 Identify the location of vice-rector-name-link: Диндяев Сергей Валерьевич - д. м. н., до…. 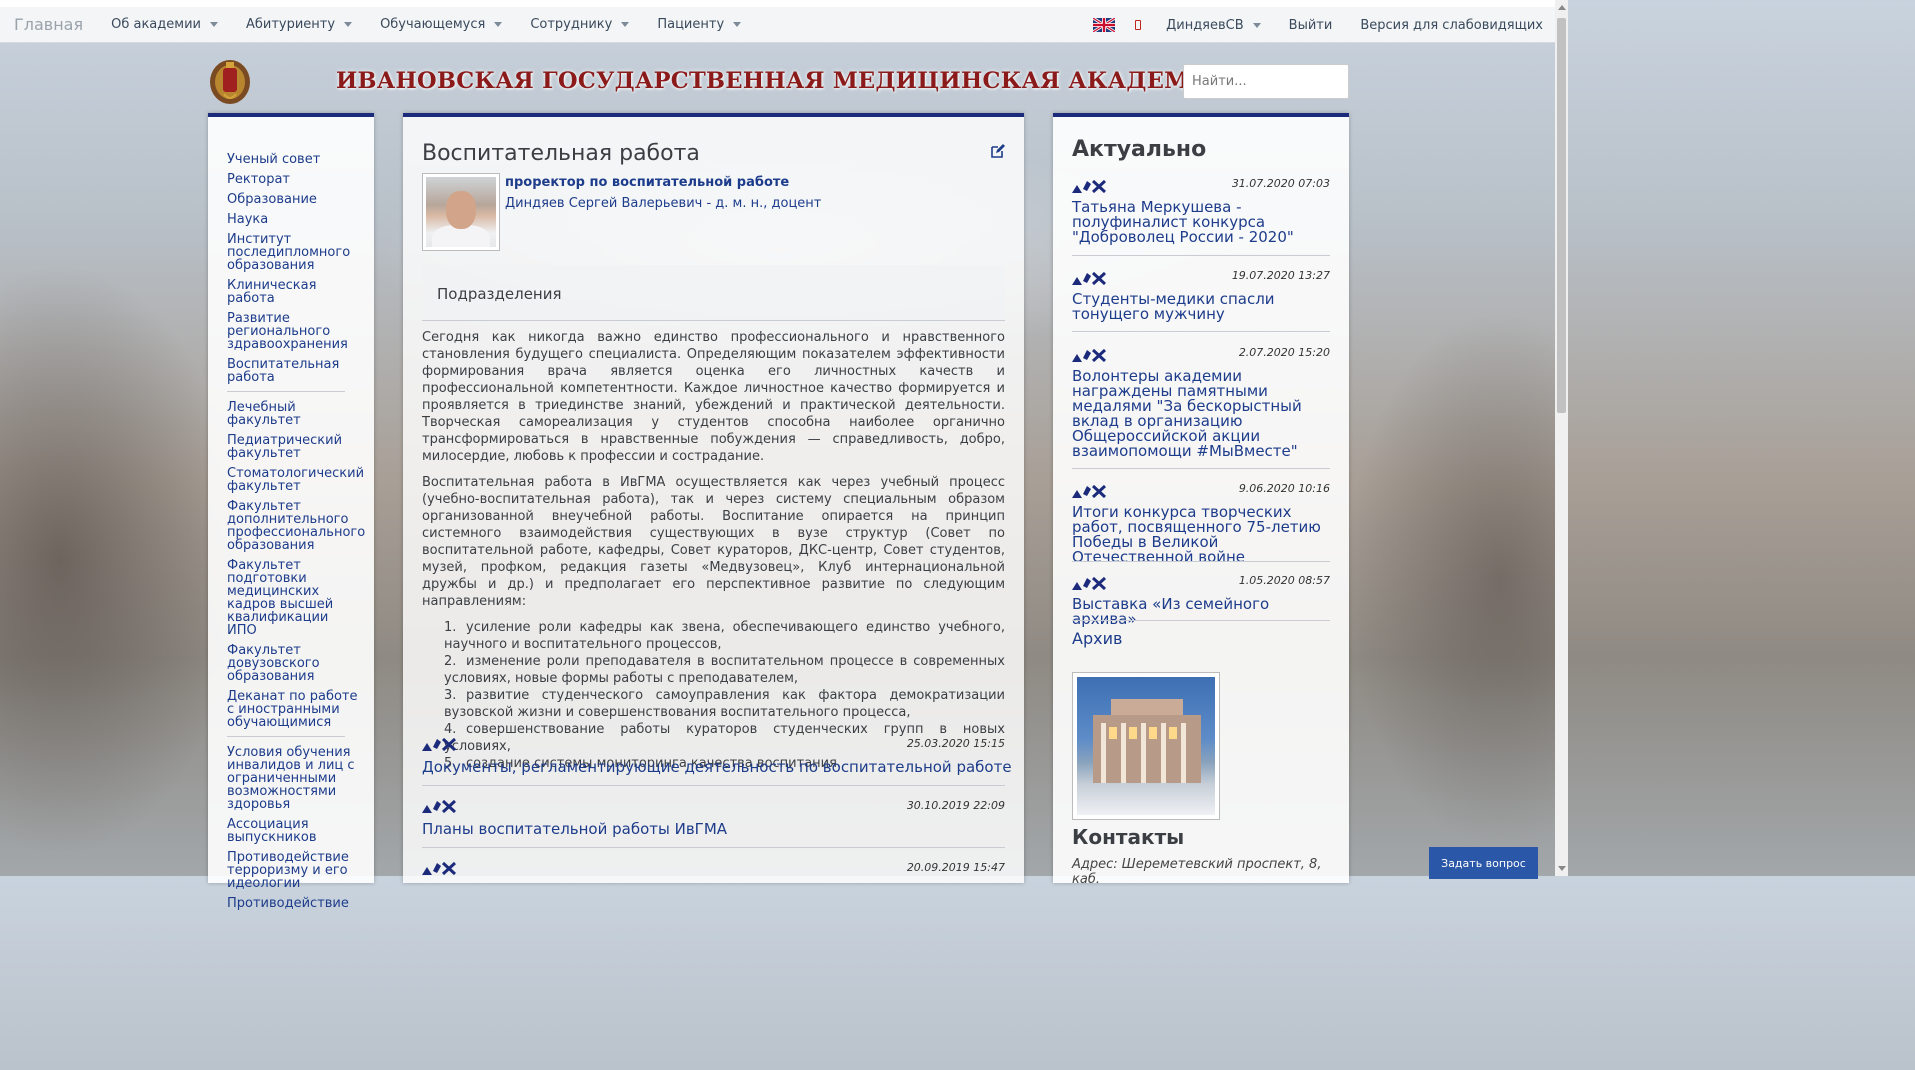
(663, 203).